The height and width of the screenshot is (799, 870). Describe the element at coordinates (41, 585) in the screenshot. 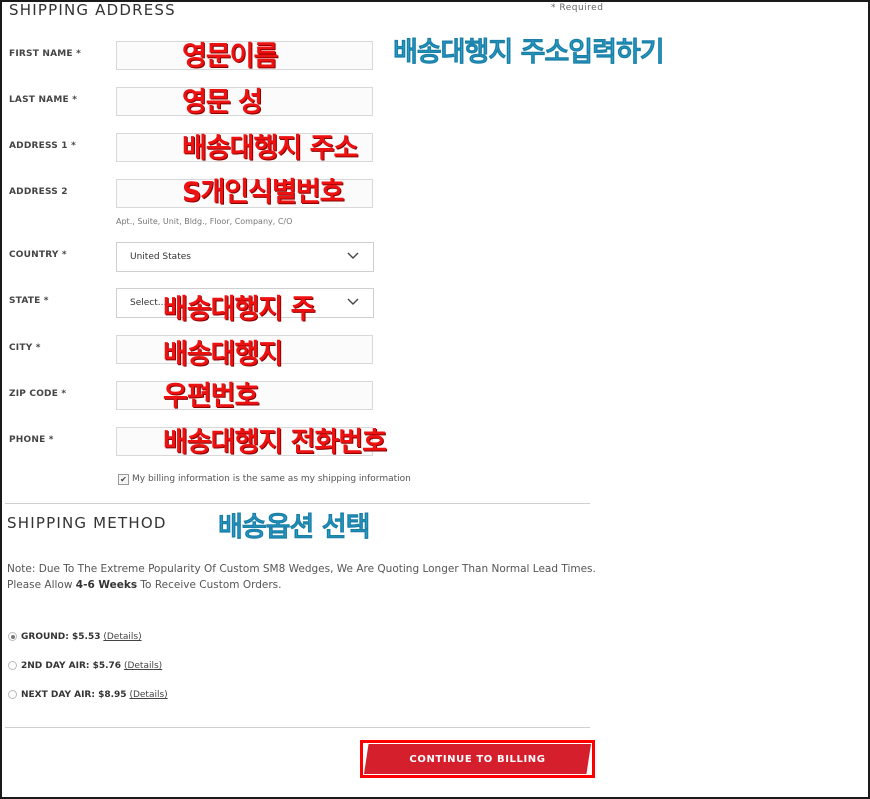

I see `note-line-2-pre: Please Allow` at that location.